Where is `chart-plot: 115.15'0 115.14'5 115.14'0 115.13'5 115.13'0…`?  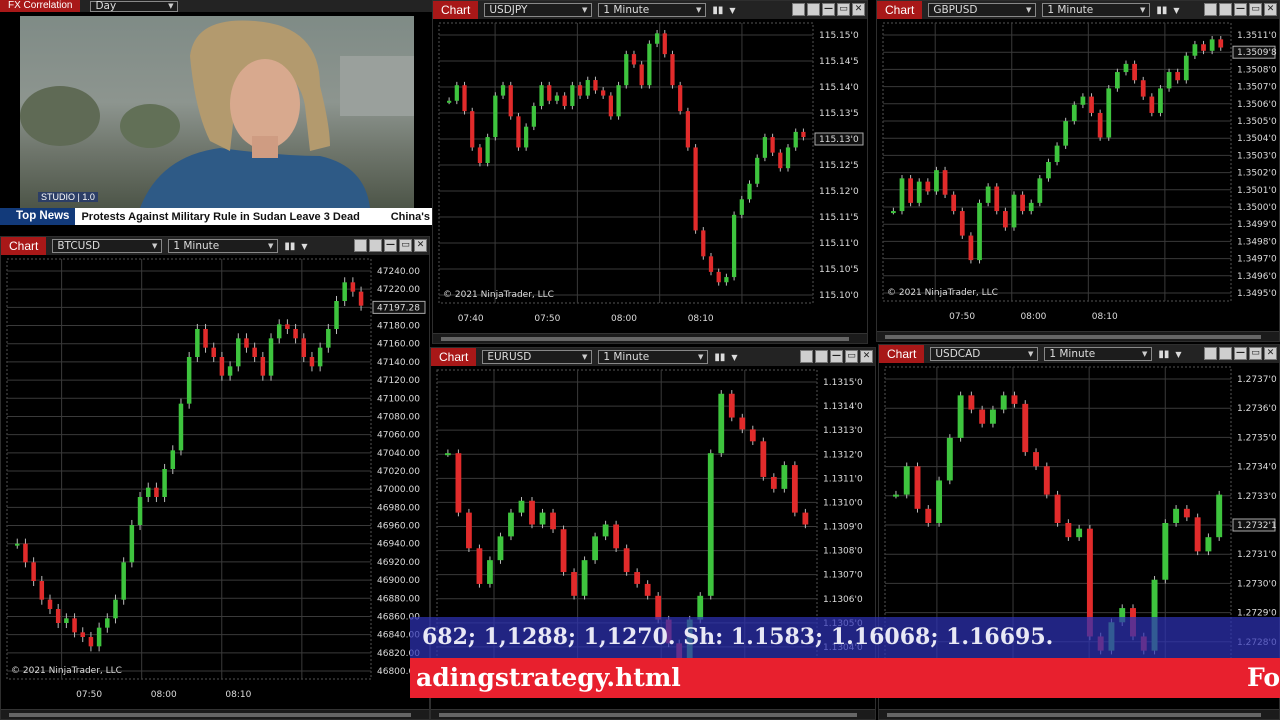 chart-plot: 115.15'0 115.14'5 115.14'0 115.13'5 115.13'0… is located at coordinates (650, 176).